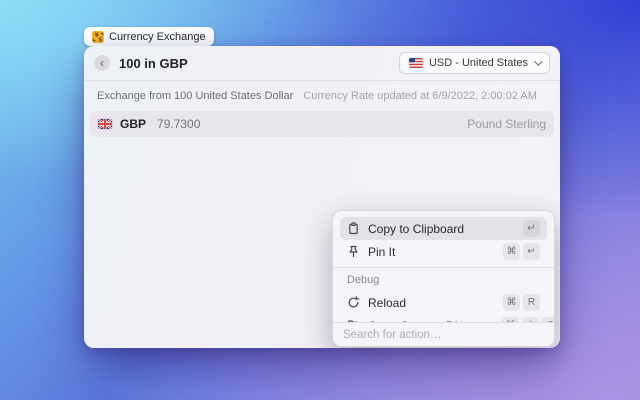 The width and height of the screenshot is (640, 400). I want to click on debug-section-label: Debug, so click(363, 280).